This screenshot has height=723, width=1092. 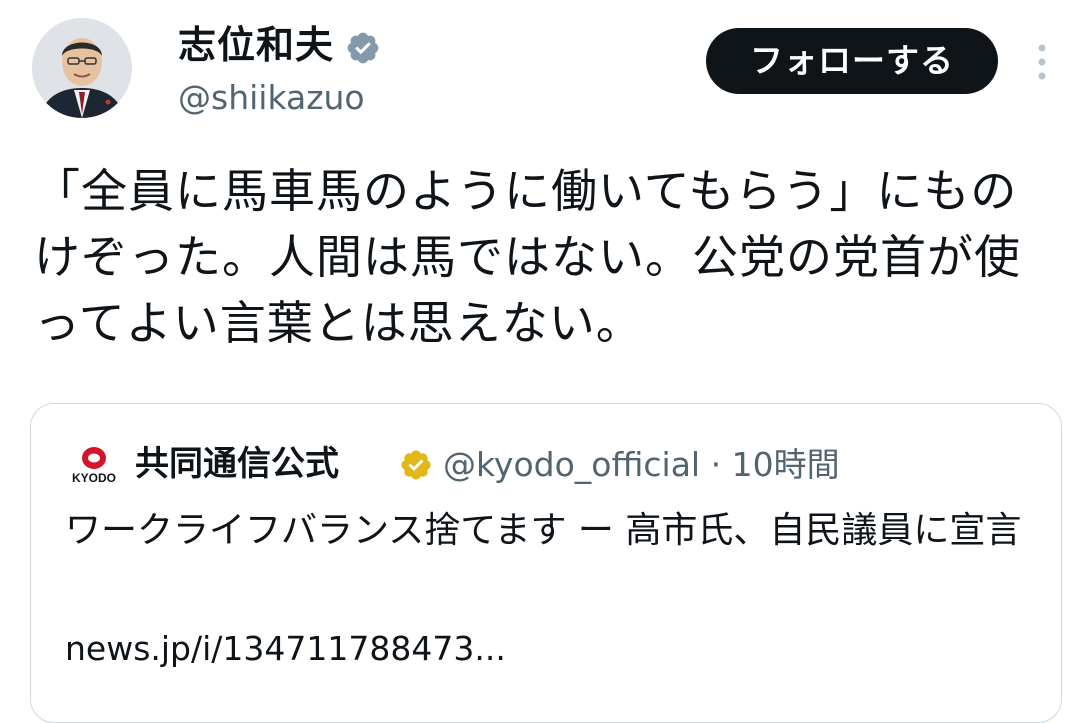 What do you see at coordinates (1042, 62) in the screenshot?
I see `more-vertical-icon` at bounding box center [1042, 62].